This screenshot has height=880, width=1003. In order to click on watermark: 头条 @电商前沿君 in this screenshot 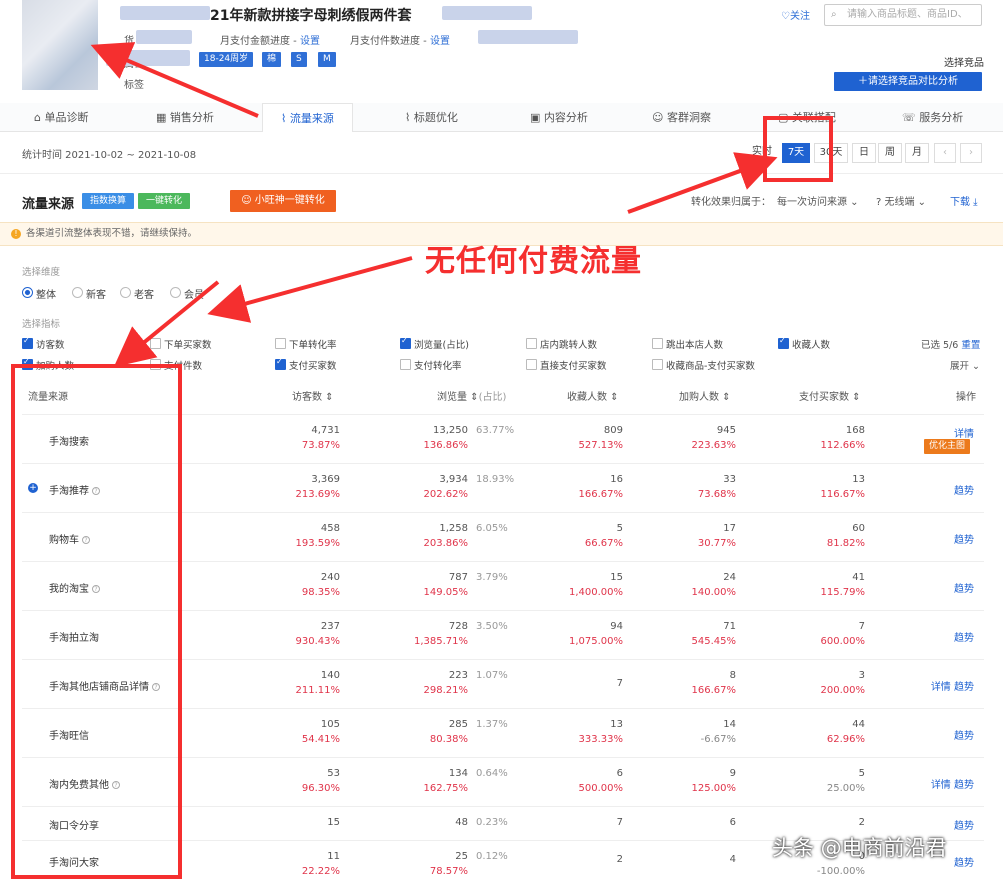, I will do `click(859, 848)`.